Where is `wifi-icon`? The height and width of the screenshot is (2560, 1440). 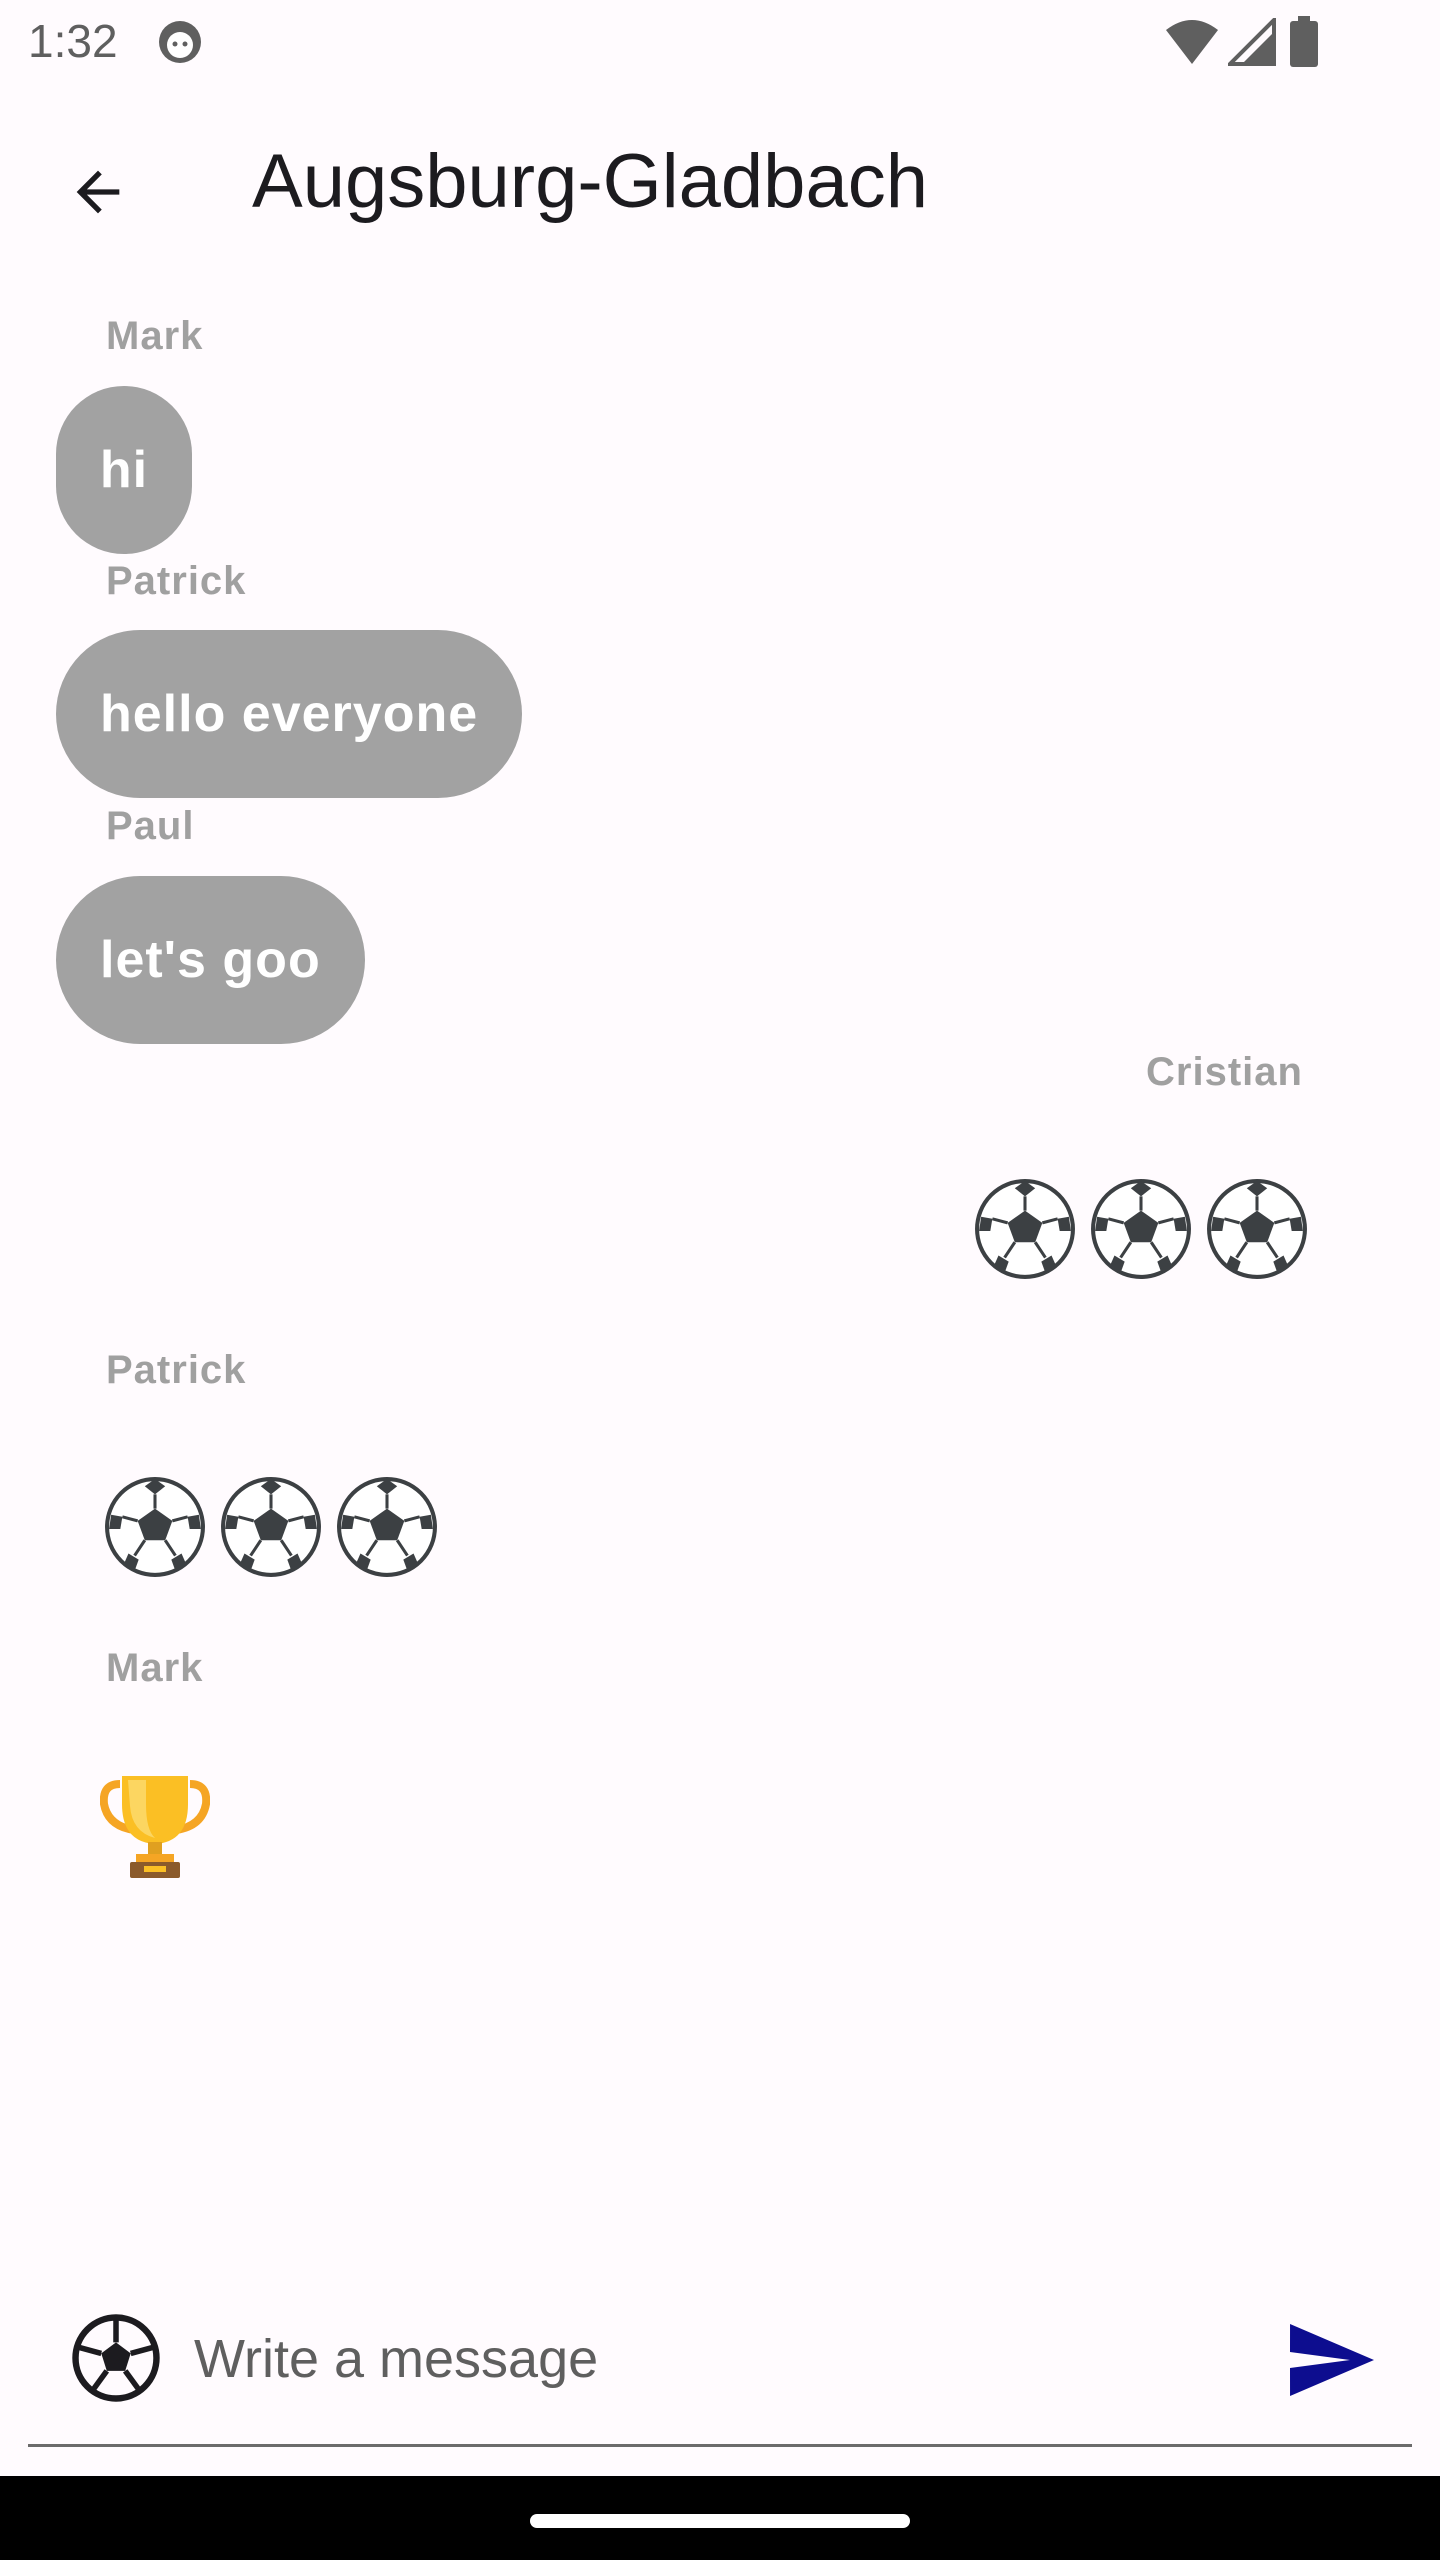
wifi-icon is located at coordinates (1192, 42).